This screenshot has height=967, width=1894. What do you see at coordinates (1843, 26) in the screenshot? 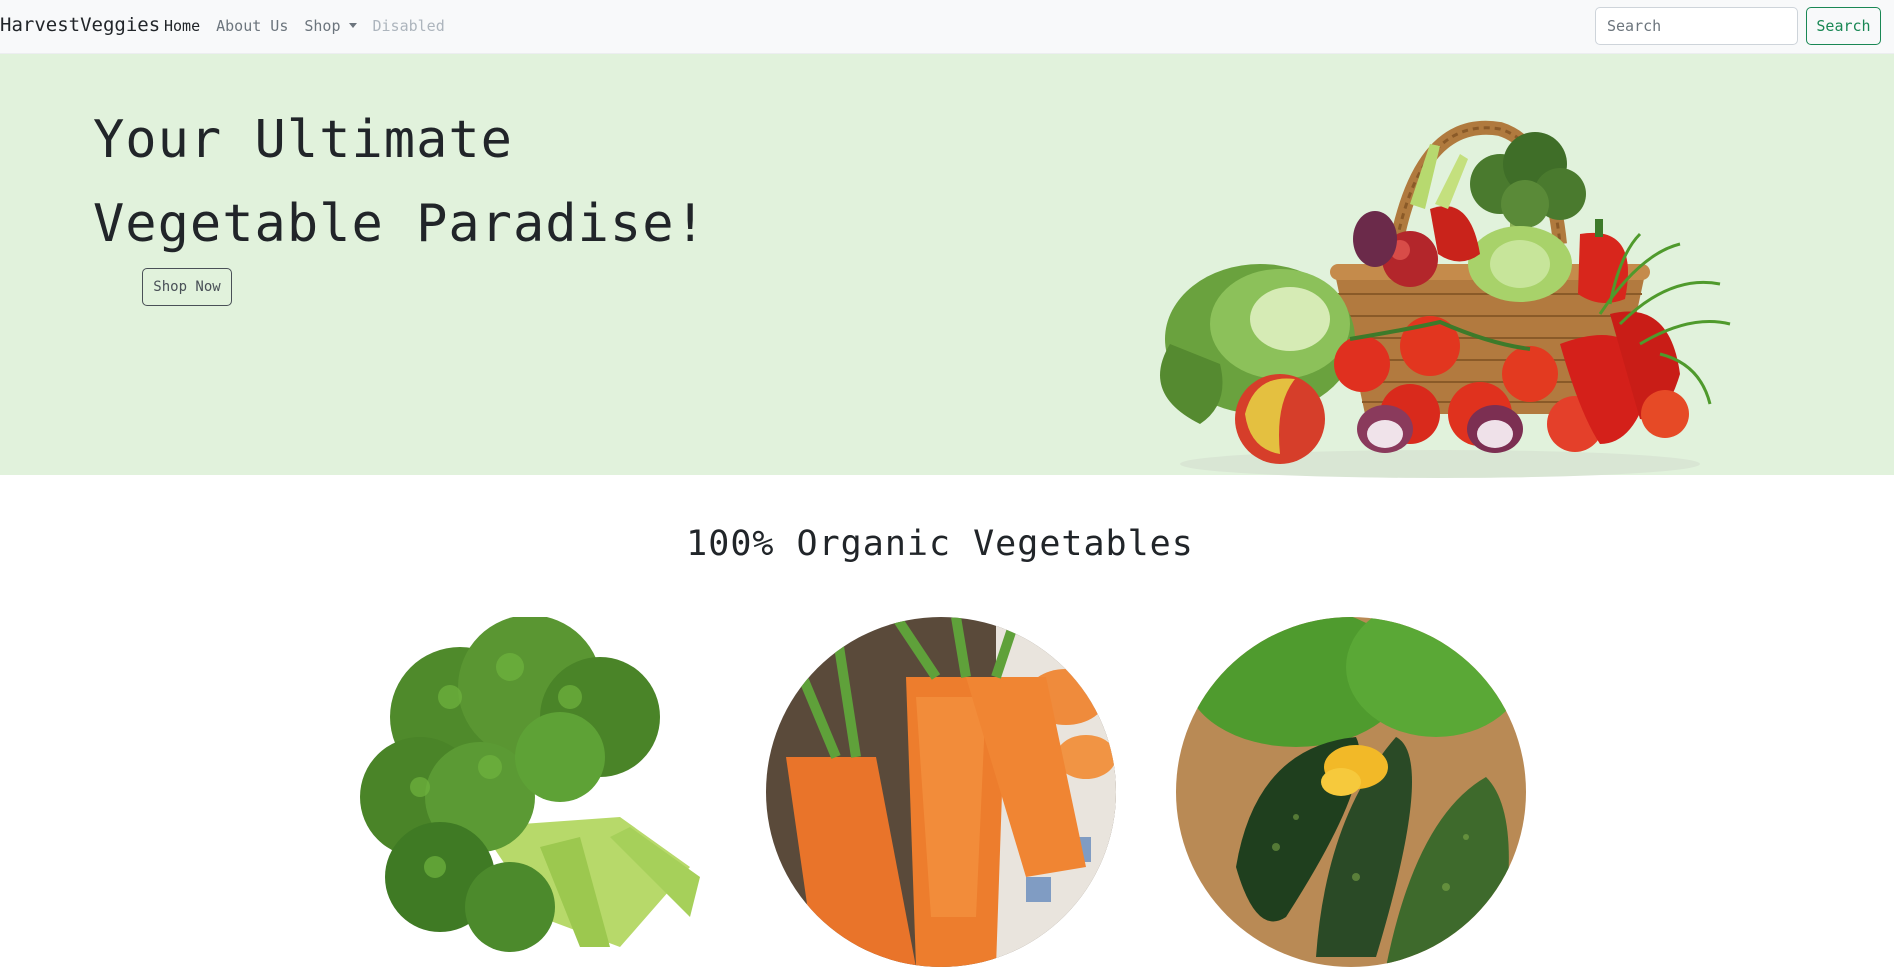
I see `search-button: Search` at bounding box center [1843, 26].